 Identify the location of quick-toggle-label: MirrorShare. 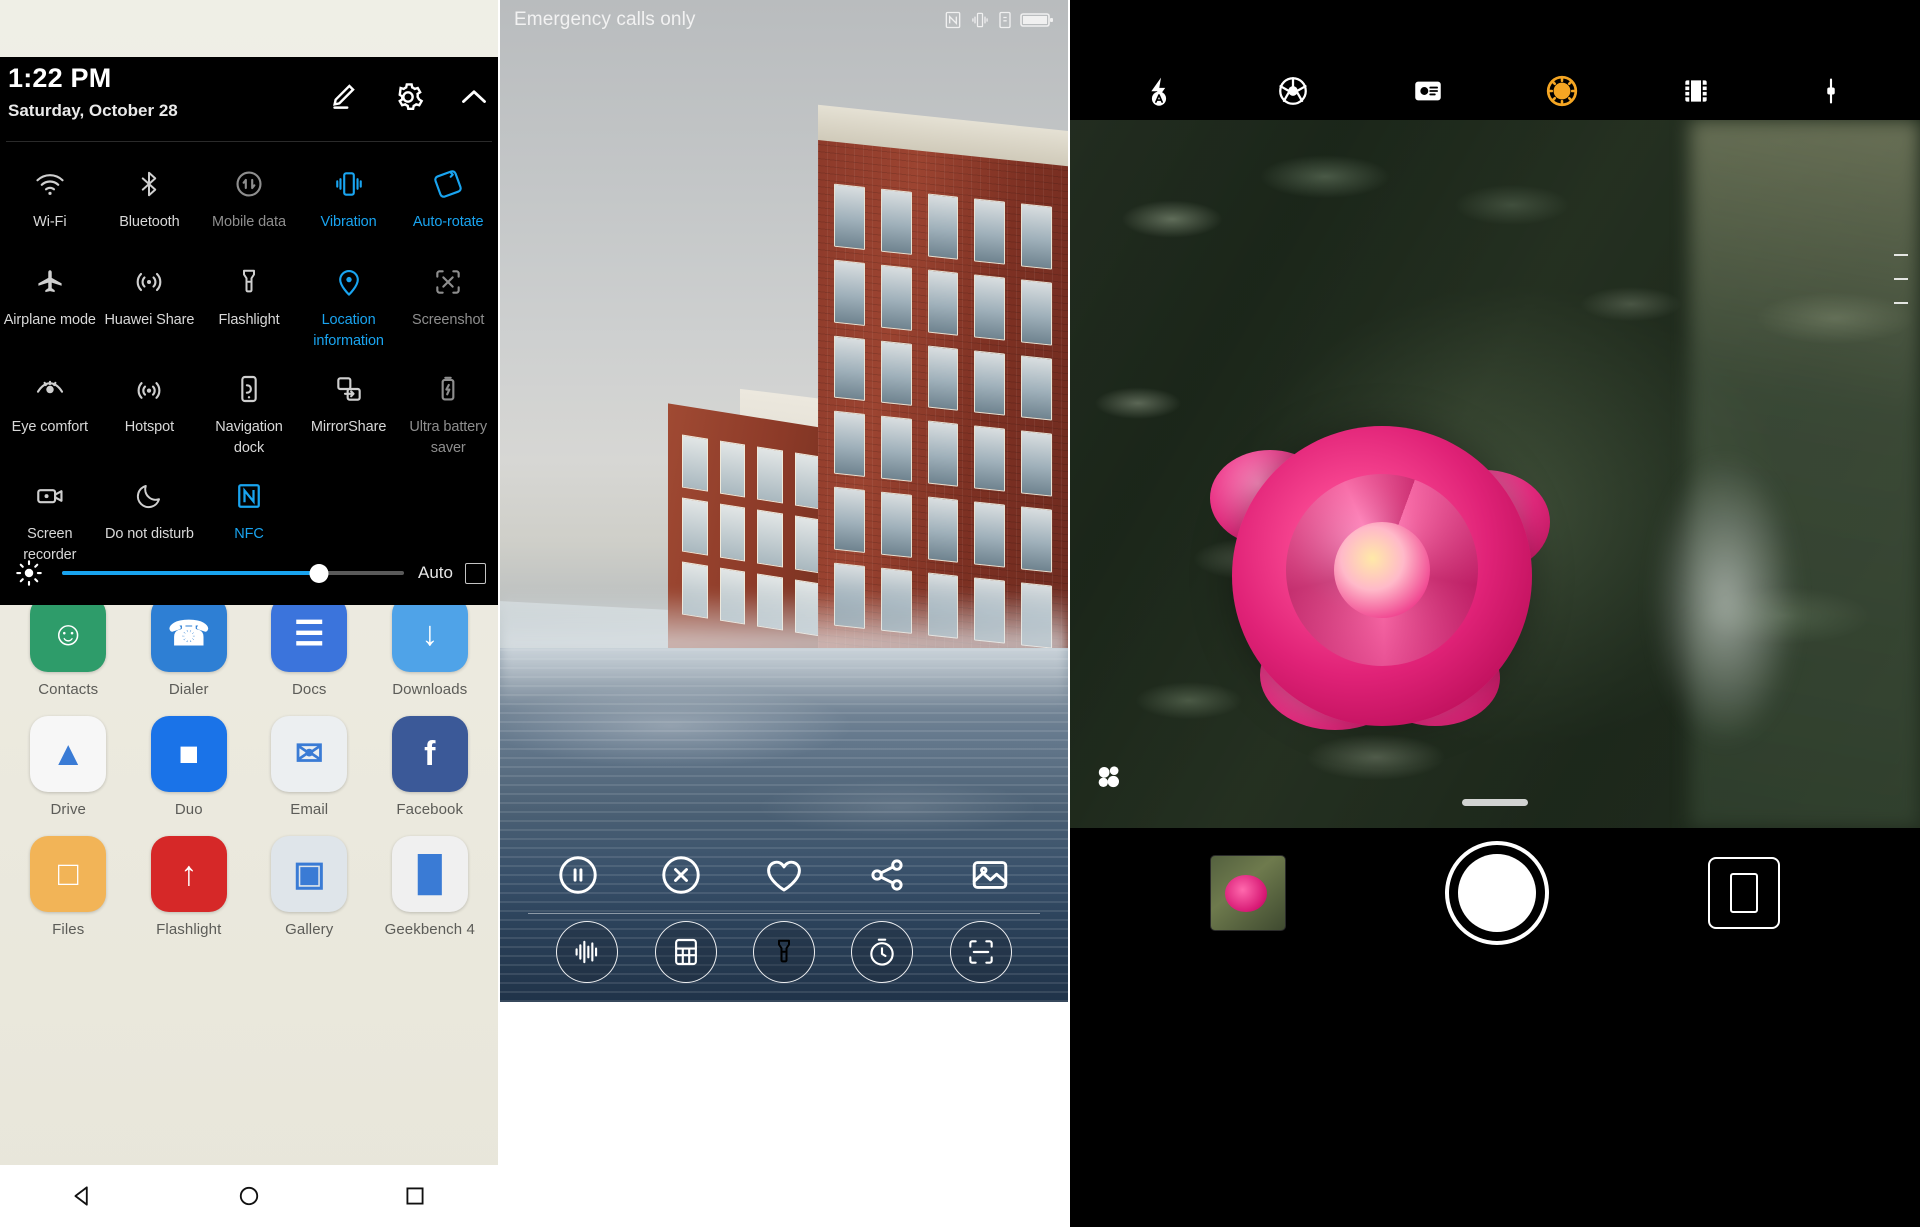
(348, 427).